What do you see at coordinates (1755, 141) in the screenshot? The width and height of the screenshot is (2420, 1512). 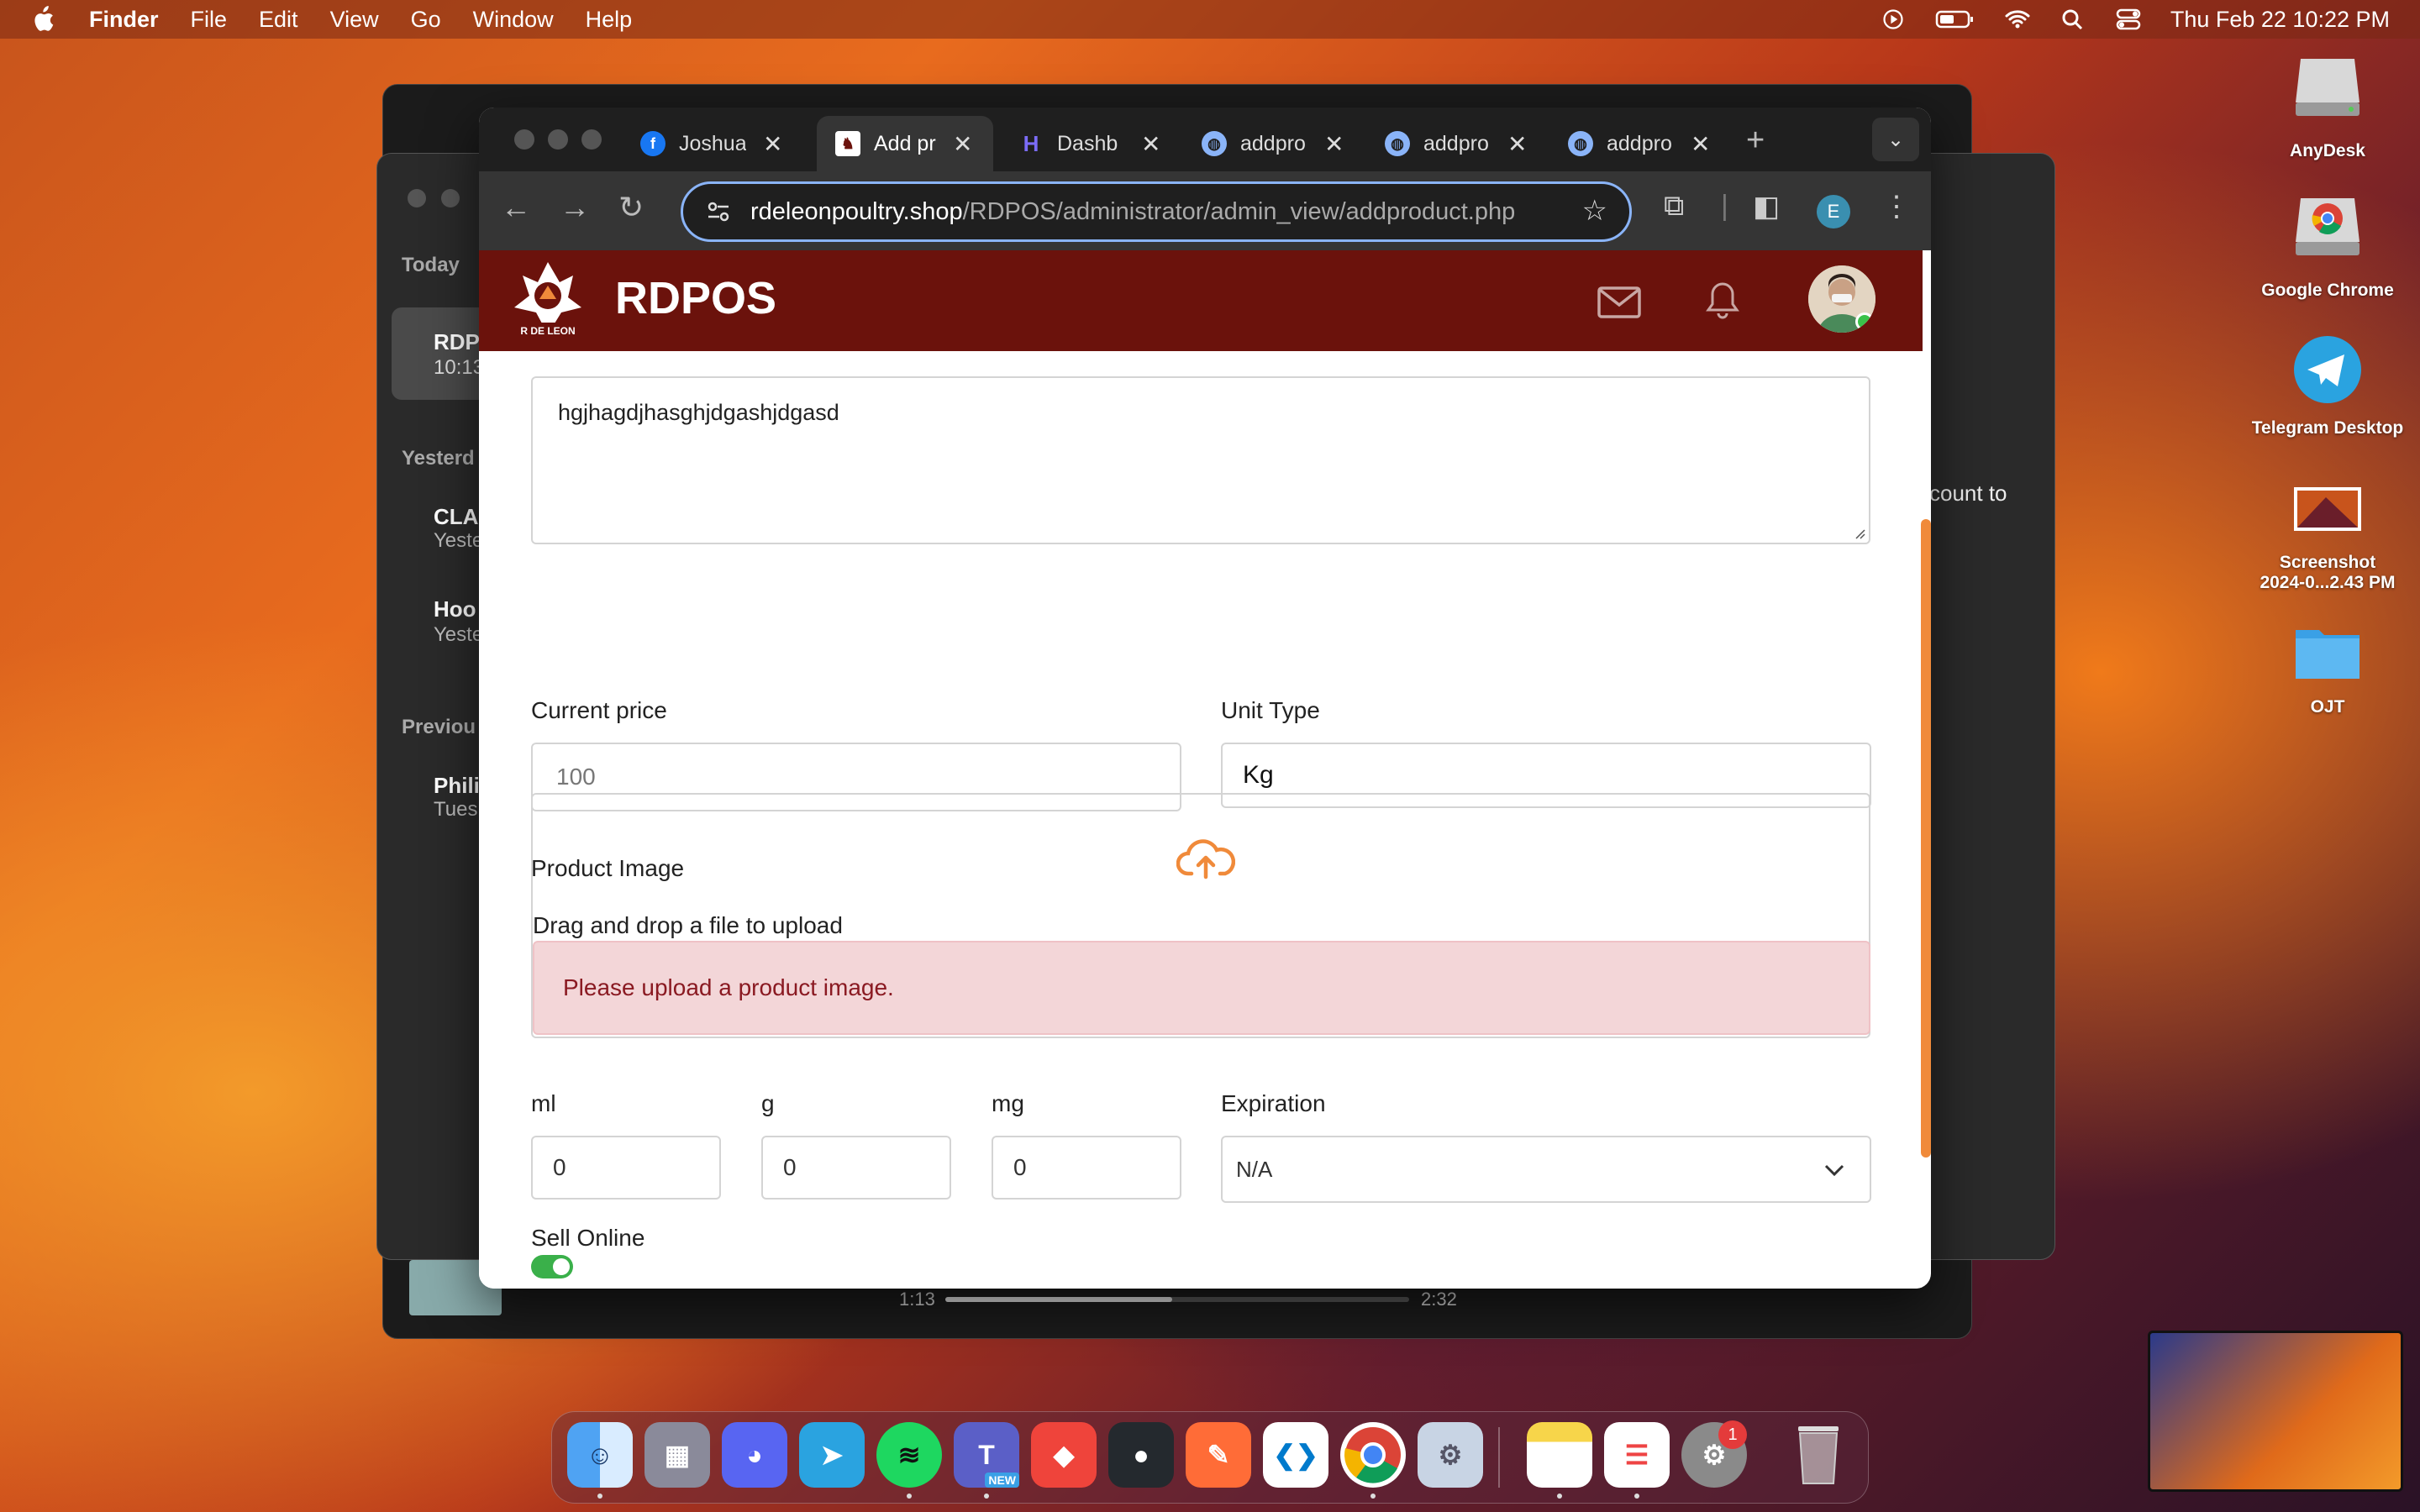 I see `new-tab-button: +` at bounding box center [1755, 141].